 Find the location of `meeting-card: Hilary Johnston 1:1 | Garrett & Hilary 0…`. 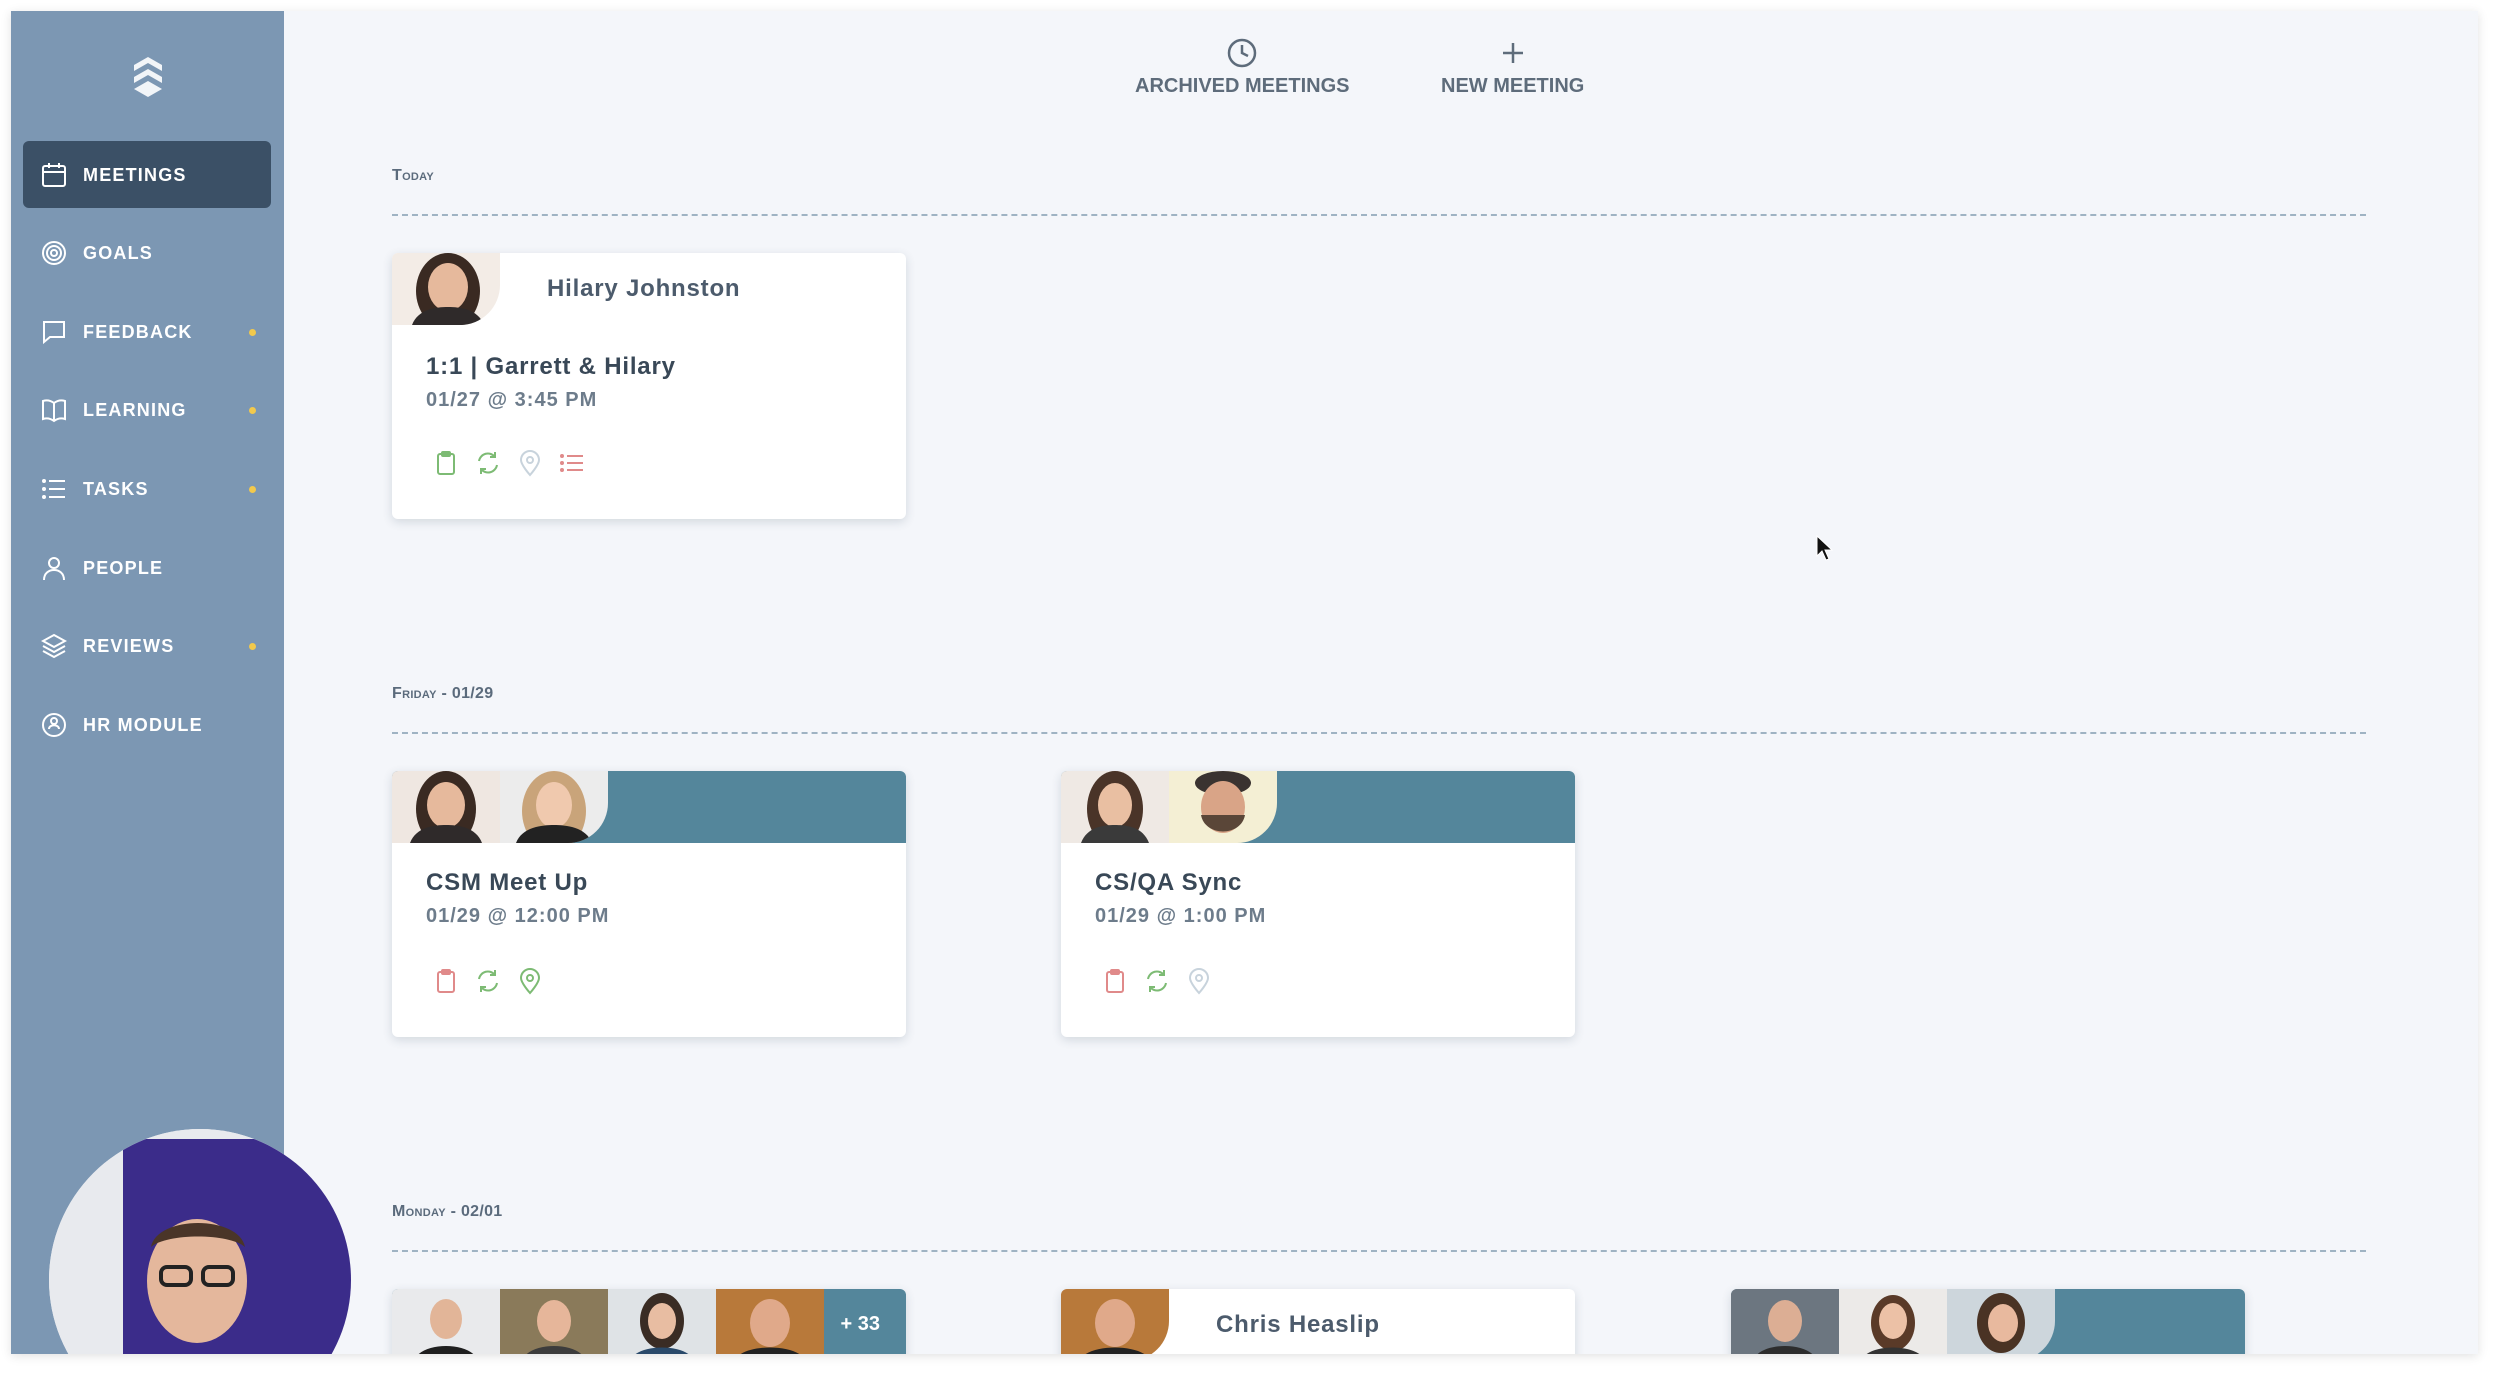

meeting-card: Hilary Johnston 1:1 | Garrett & Hilary 0… is located at coordinates (649, 386).